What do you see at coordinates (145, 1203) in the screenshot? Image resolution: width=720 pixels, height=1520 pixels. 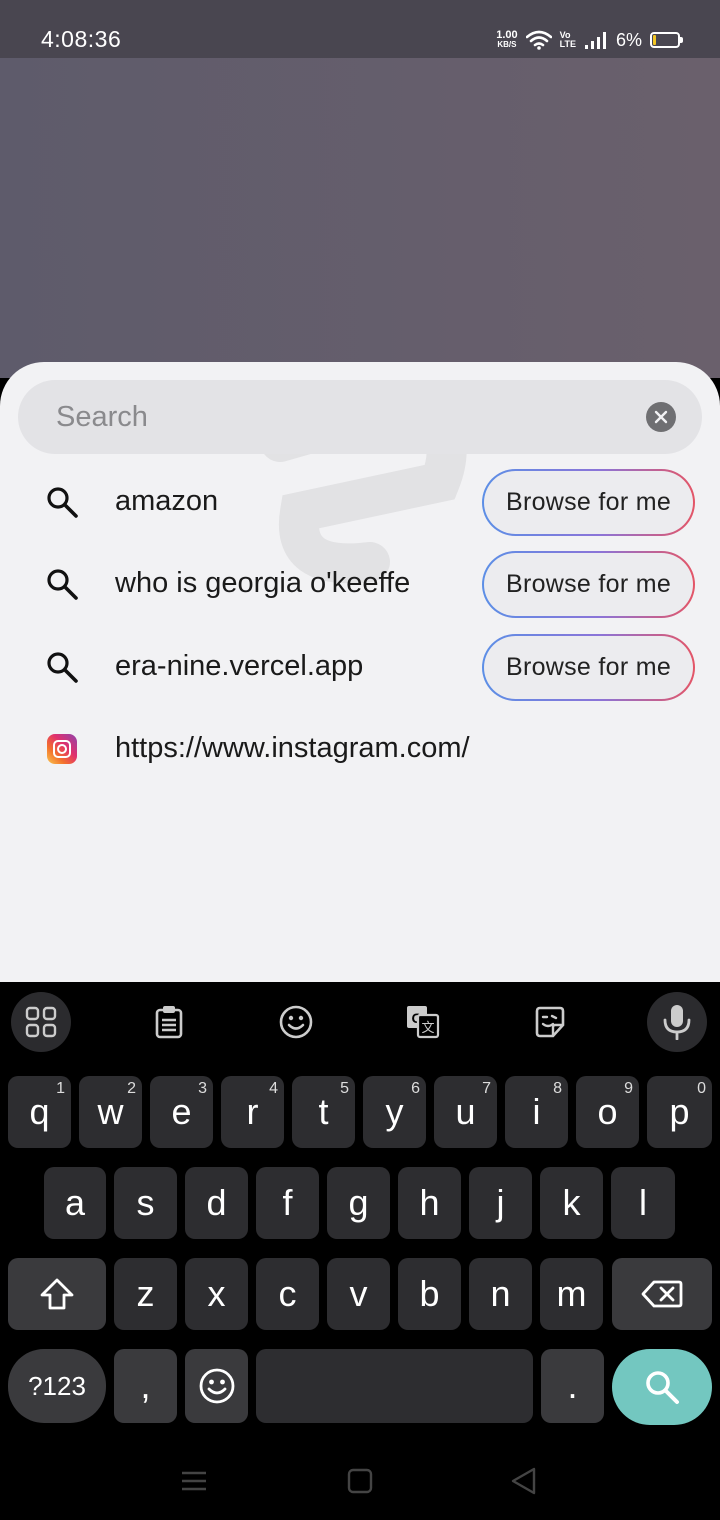 I see `key-s: s` at bounding box center [145, 1203].